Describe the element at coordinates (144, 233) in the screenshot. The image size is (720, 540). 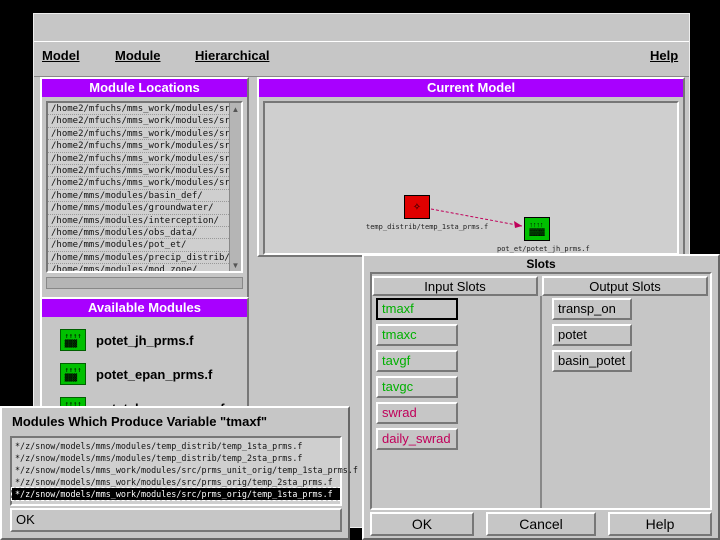
I see `module-location-item: /home/mms/modules/obs_data/` at that location.